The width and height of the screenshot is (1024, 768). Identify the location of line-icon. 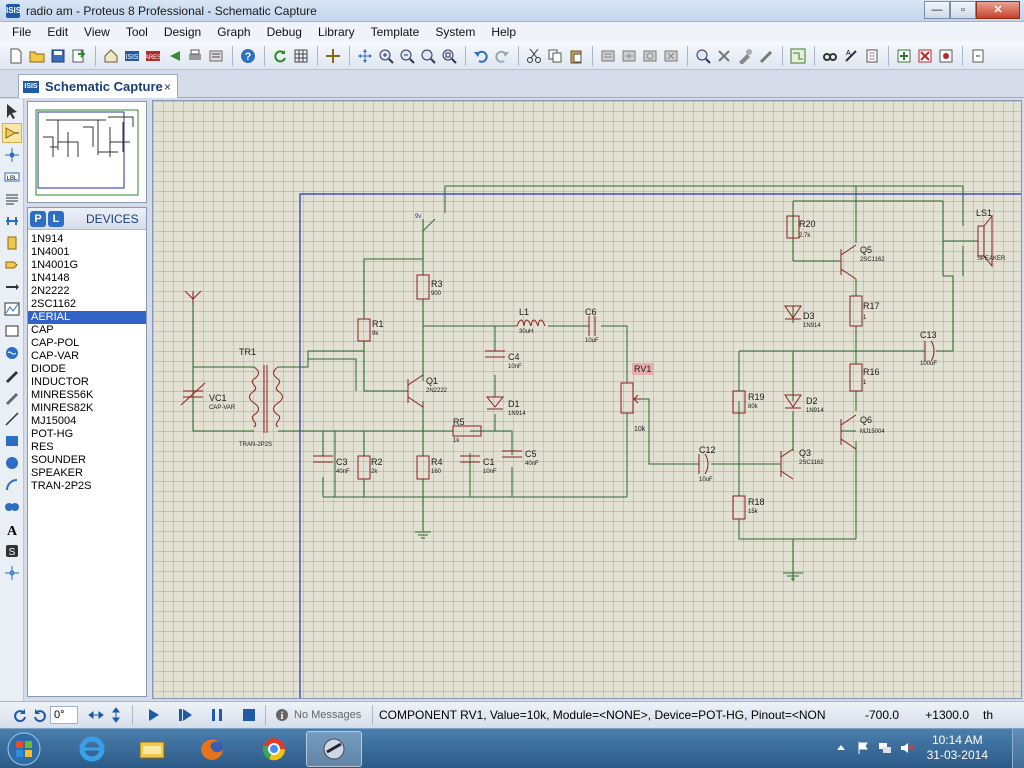
(12, 419).